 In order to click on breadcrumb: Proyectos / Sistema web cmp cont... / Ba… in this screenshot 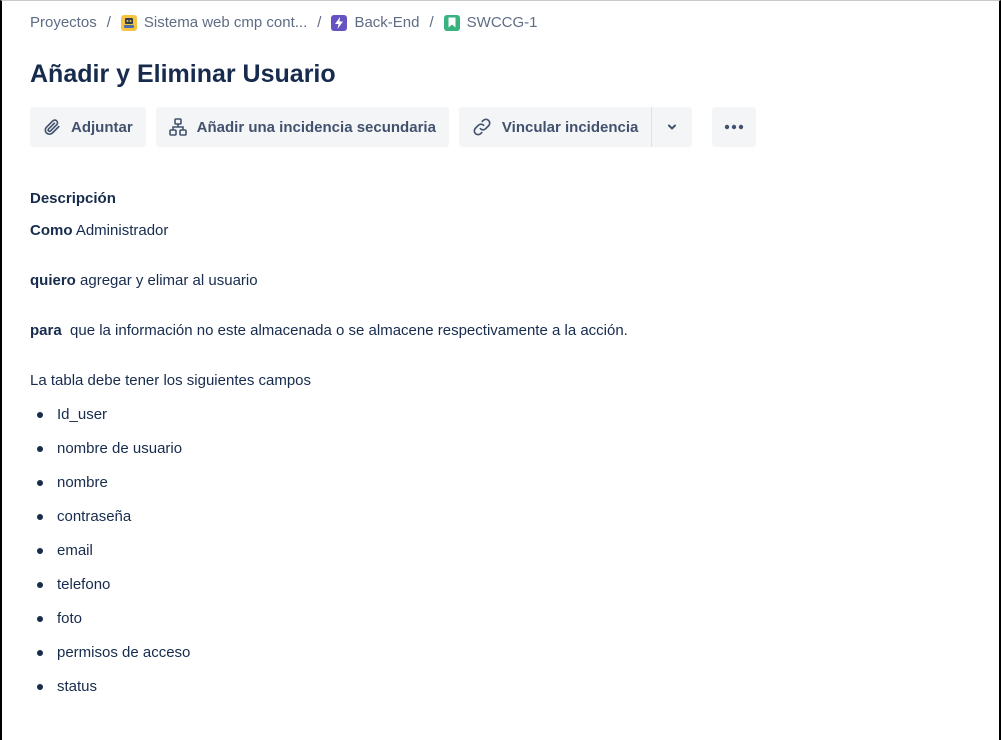, I will do `click(284, 22)`.